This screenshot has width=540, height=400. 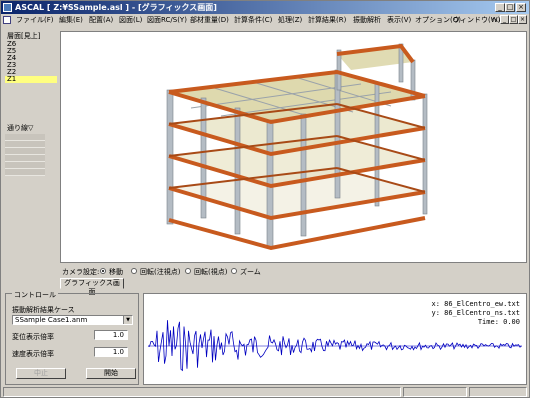 I want to click on menu-vibration-analysis: 振動解析, so click(x=367, y=20).